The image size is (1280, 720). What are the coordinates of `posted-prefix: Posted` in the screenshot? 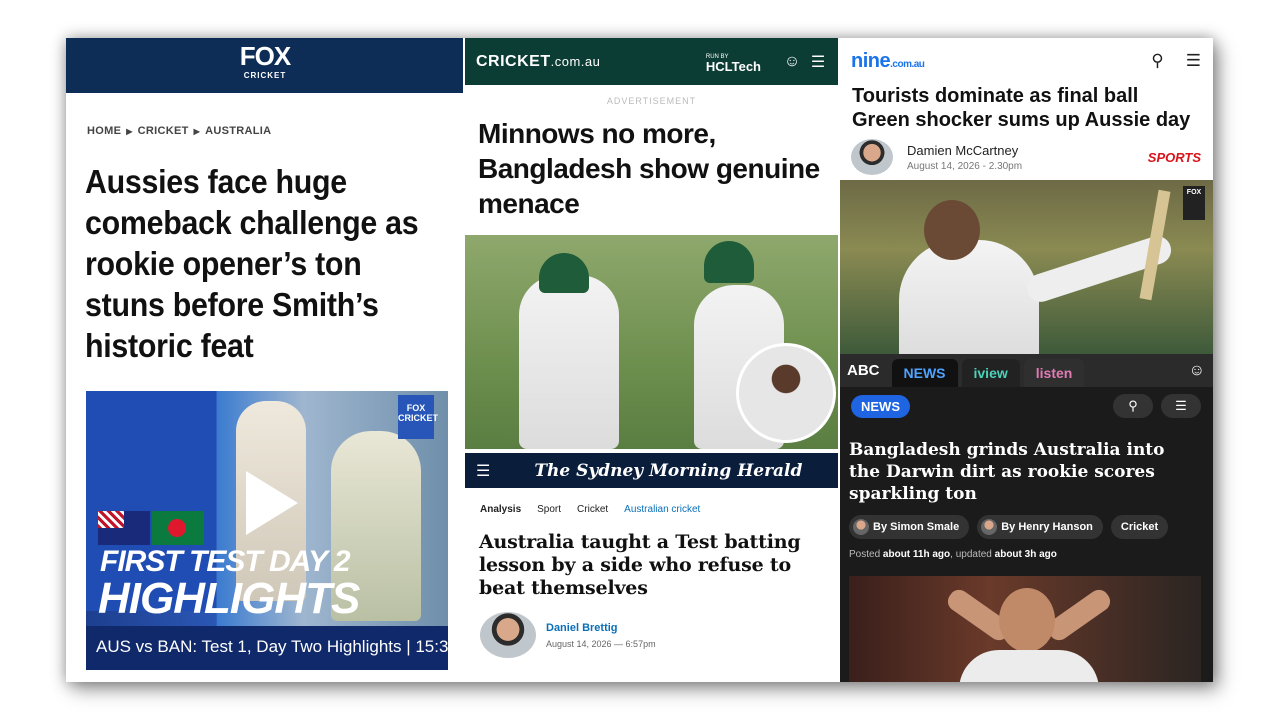 It's located at (865, 554).